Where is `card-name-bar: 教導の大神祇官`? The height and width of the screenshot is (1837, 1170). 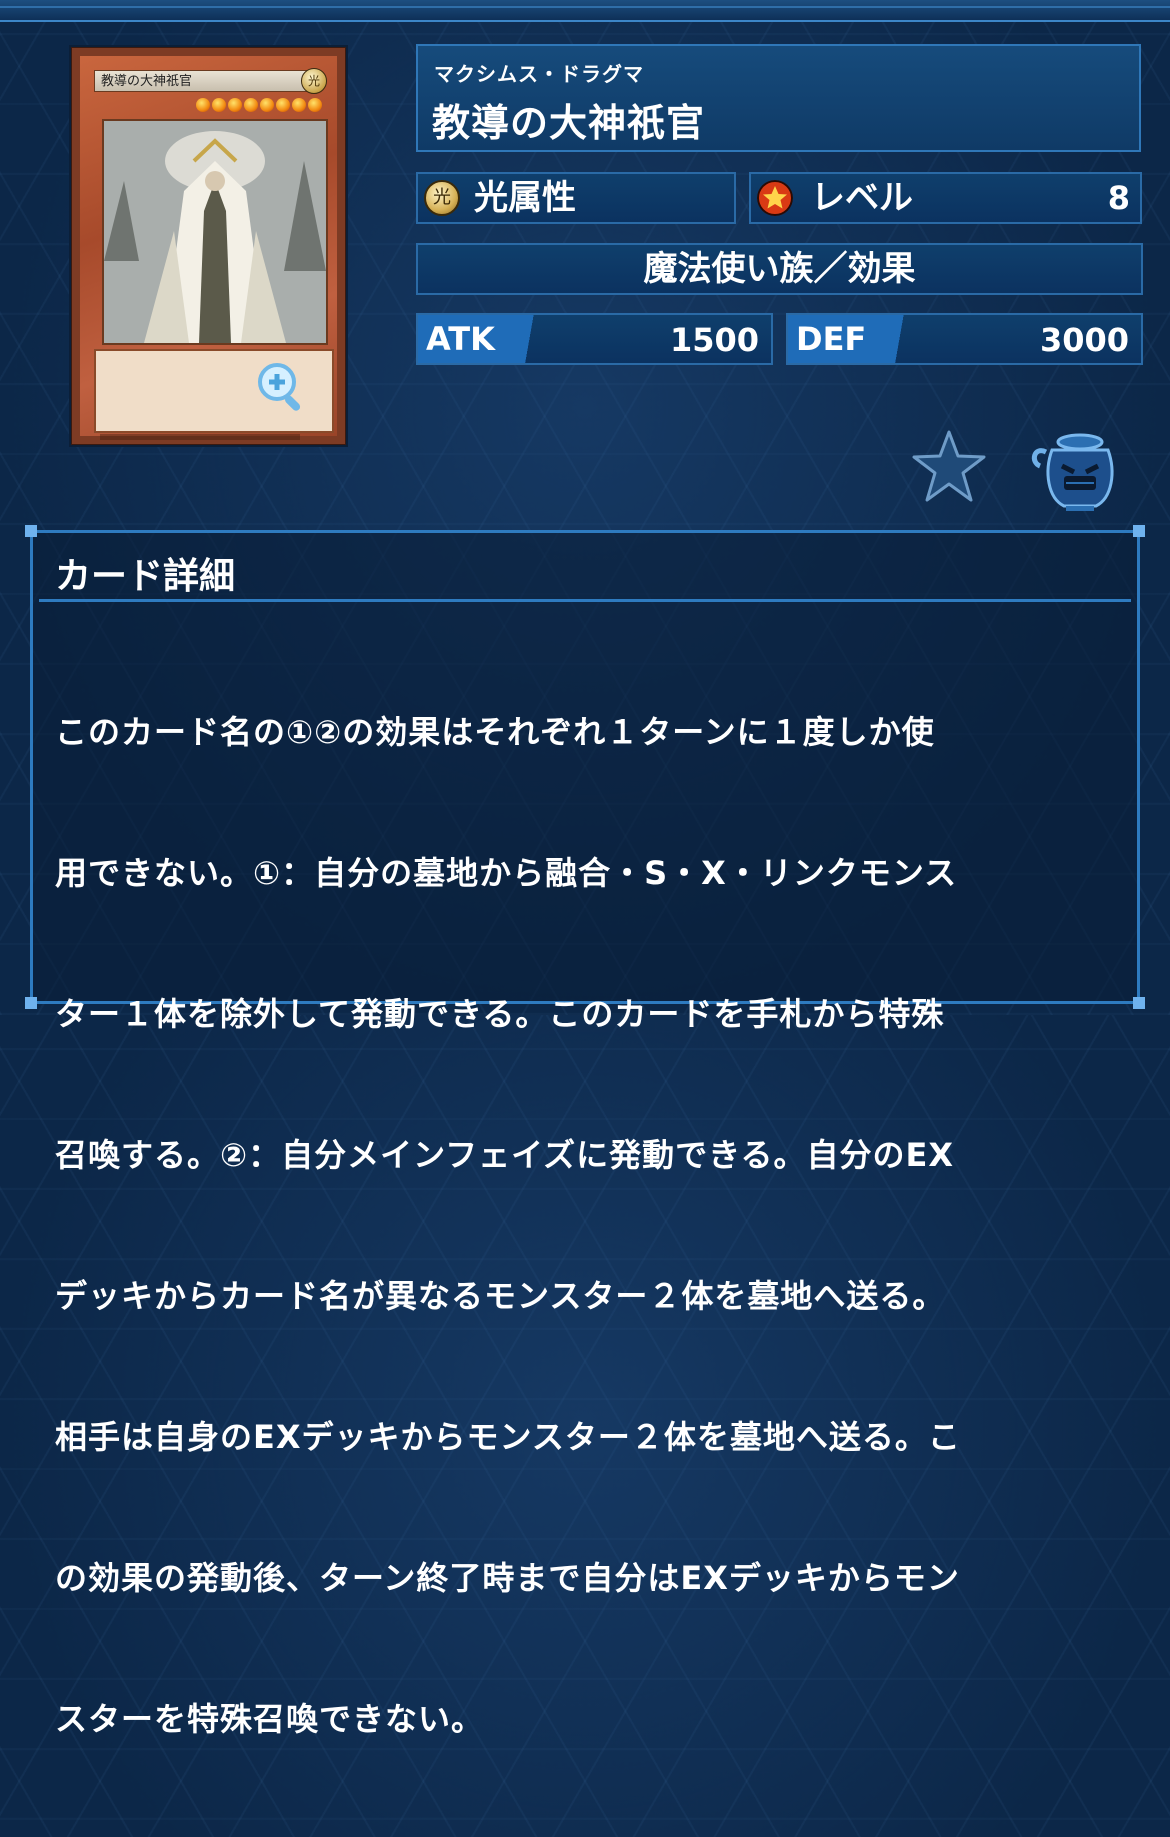 card-name-bar: 教導の大神祇官 is located at coordinates (201, 81).